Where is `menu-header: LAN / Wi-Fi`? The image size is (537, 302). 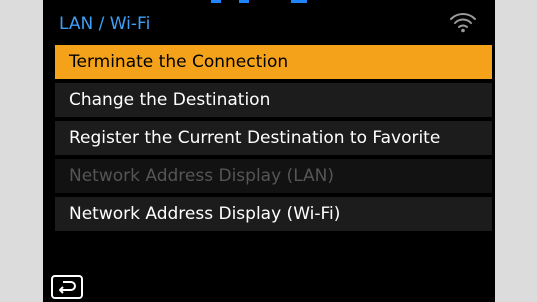 menu-header: LAN / Wi-Fi is located at coordinates (269, 23).